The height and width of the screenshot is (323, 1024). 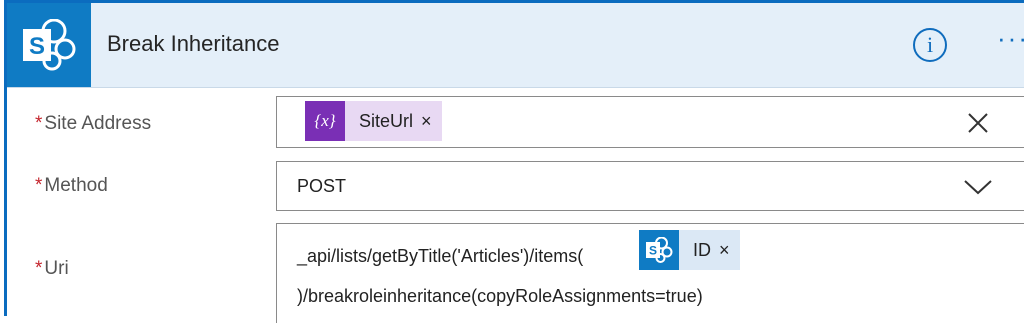 I want to click on uri-label-text: Uri, so click(x=56, y=268).